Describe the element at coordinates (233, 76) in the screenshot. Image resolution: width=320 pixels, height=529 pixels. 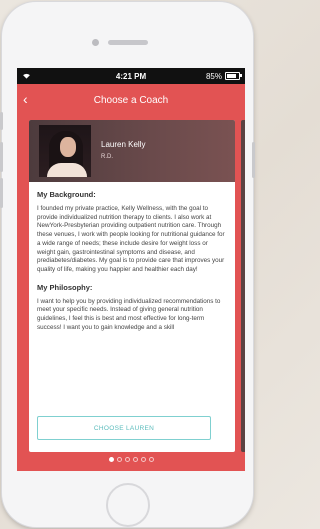
I see `battery-icon` at that location.